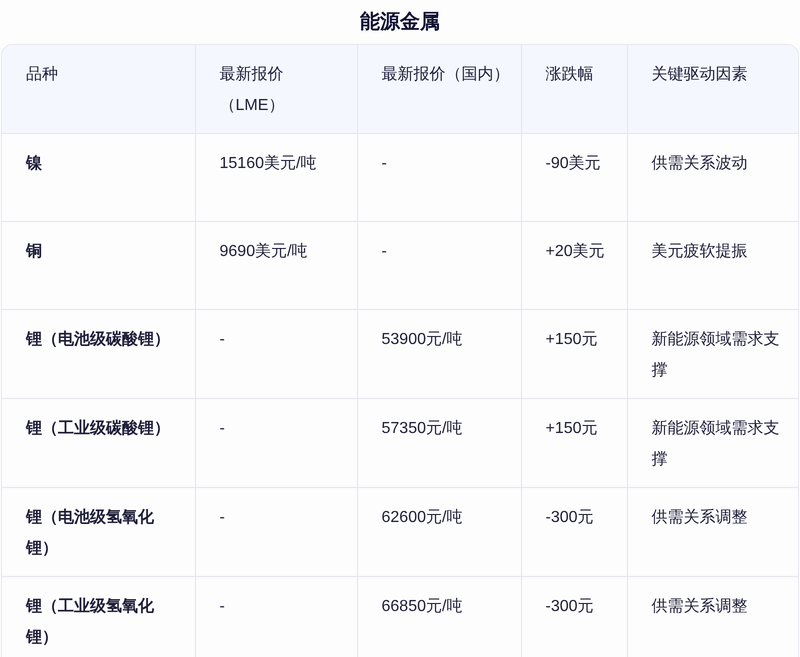 This screenshot has height=657, width=800. Describe the element at coordinates (98, 89) in the screenshot. I see `column-header: 品种` at that location.